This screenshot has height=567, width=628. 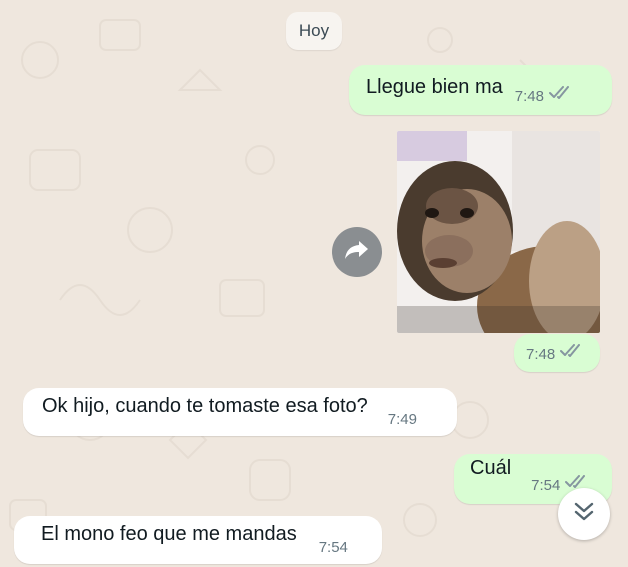 What do you see at coordinates (402, 419) in the screenshot?
I see `message-time: 7:49` at bounding box center [402, 419].